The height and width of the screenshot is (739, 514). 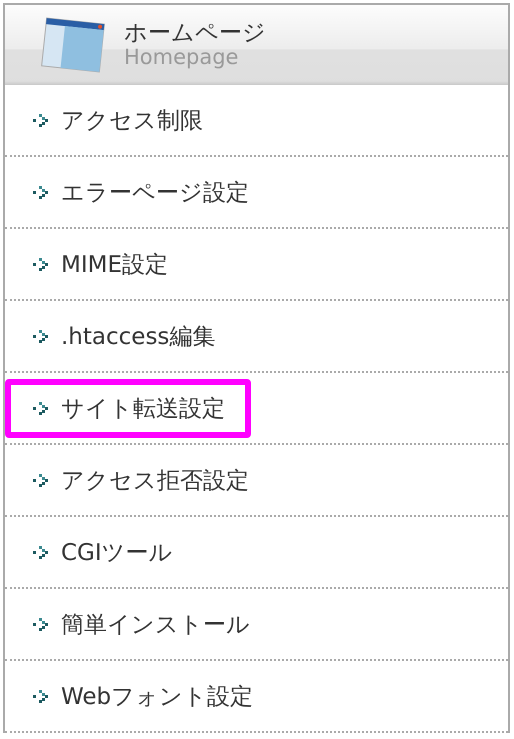 What do you see at coordinates (195, 33) in the screenshot?
I see `section-title: ホームページ` at bounding box center [195, 33].